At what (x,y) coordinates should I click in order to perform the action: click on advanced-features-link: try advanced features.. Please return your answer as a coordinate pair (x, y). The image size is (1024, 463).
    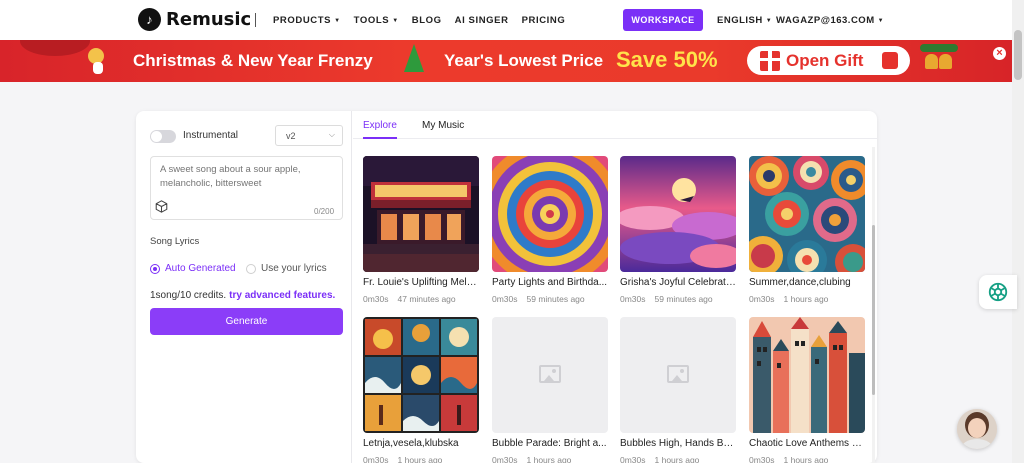
    Looking at the image, I should click on (282, 295).